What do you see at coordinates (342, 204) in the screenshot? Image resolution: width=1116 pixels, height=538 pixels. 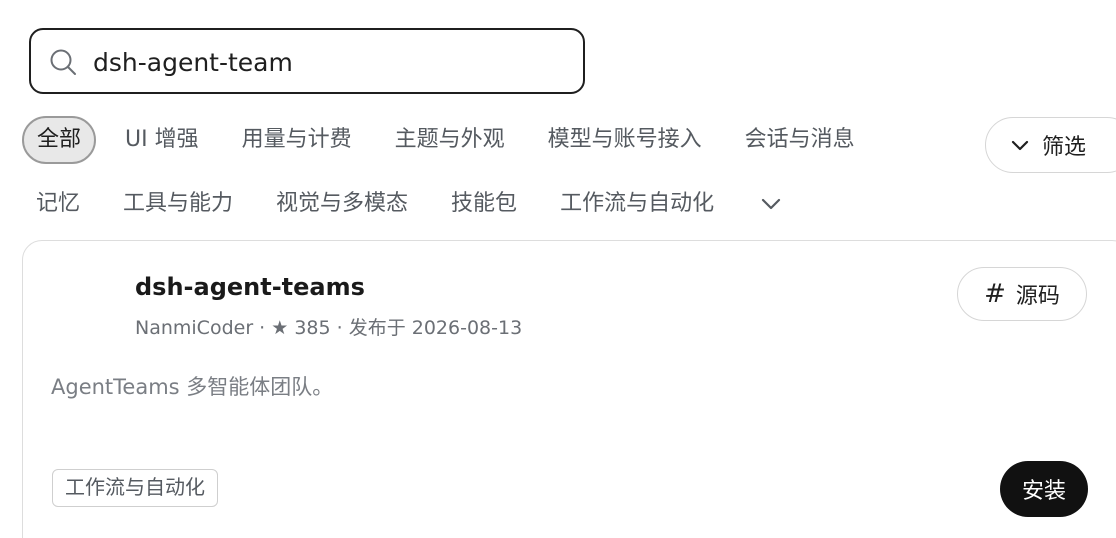 I see `category-chip-vision: 视觉与多模态` at bounding box center [342, 204].